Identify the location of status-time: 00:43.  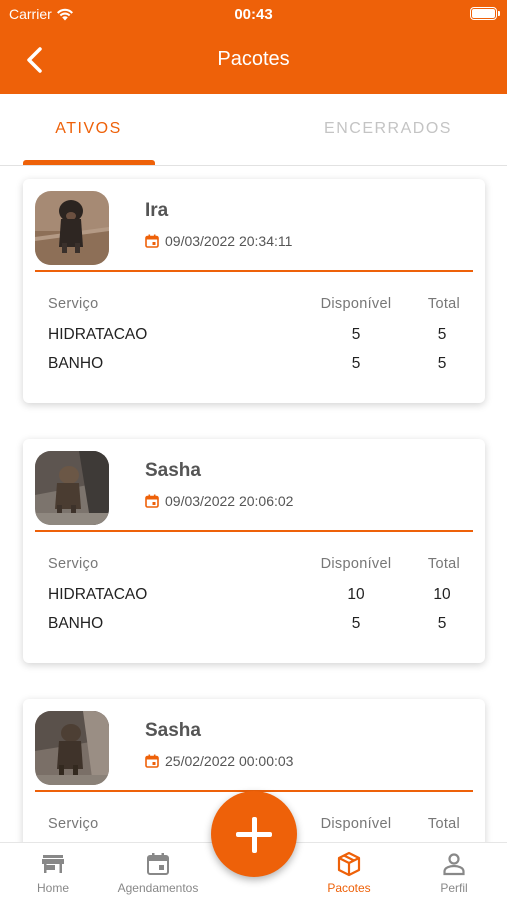
(253, 14).